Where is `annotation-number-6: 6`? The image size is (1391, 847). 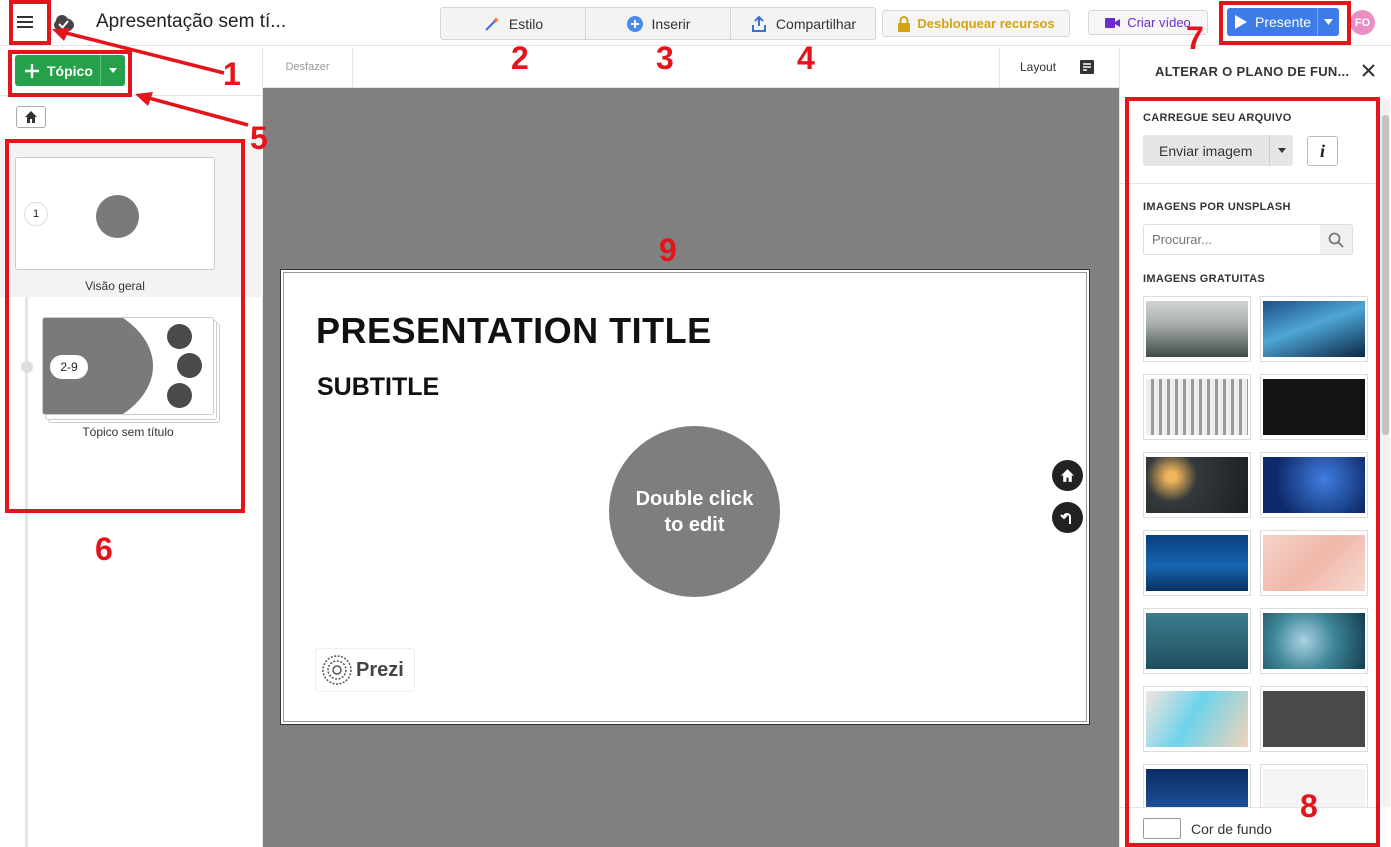 annotation-number-6: 6 is located at coordinates (104, 549).